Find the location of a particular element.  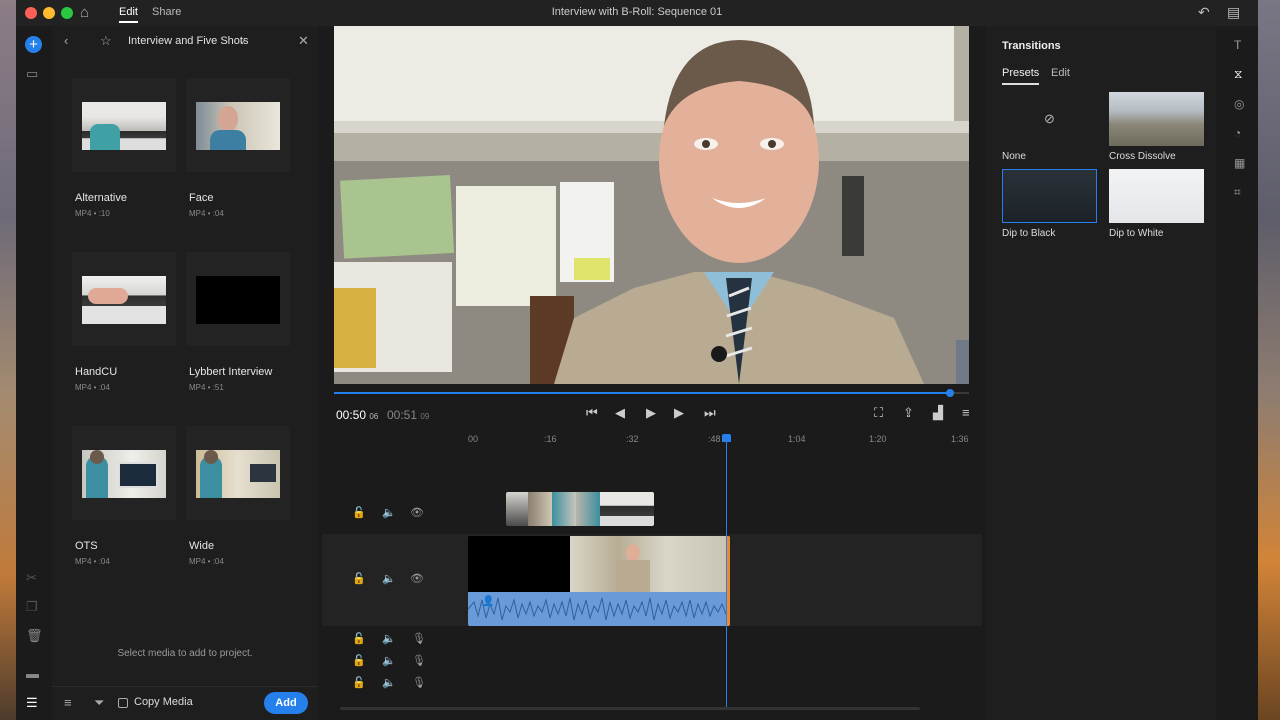

media-list-icon: ☰ is located at coordinates (32, 703).